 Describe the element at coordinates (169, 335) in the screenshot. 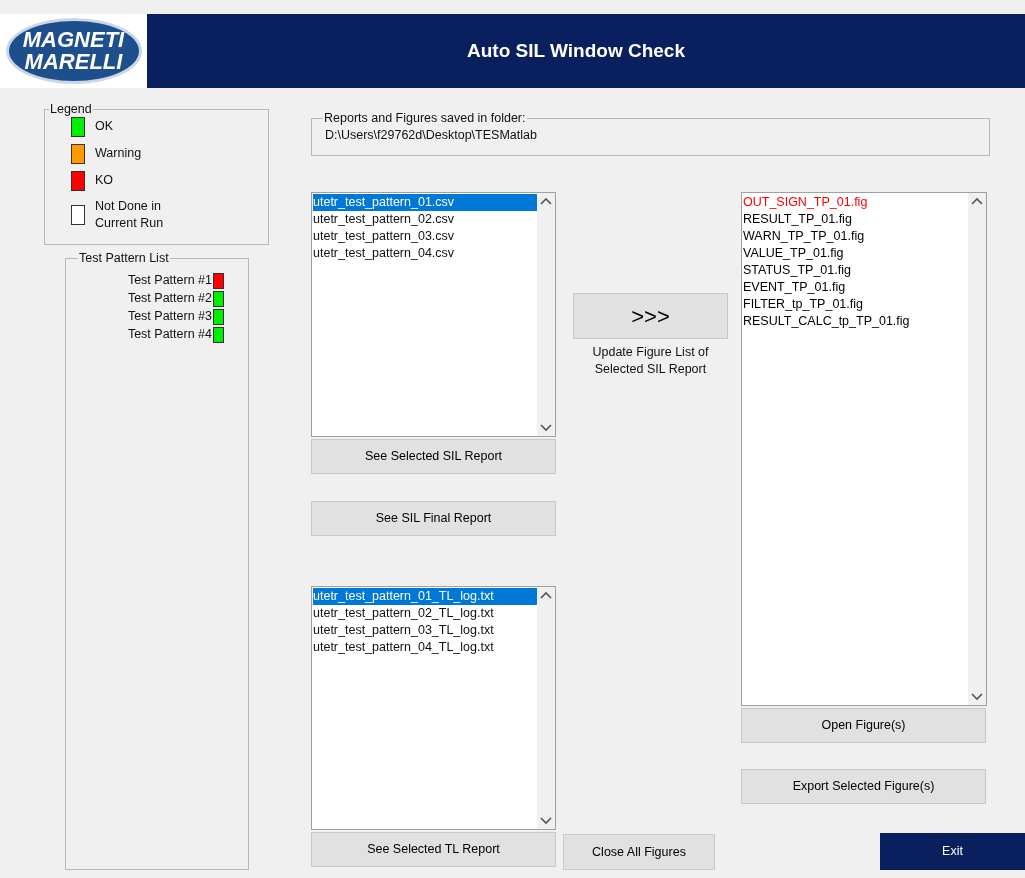

I see `test-pattern-label: Test Pattern #4` at that location.